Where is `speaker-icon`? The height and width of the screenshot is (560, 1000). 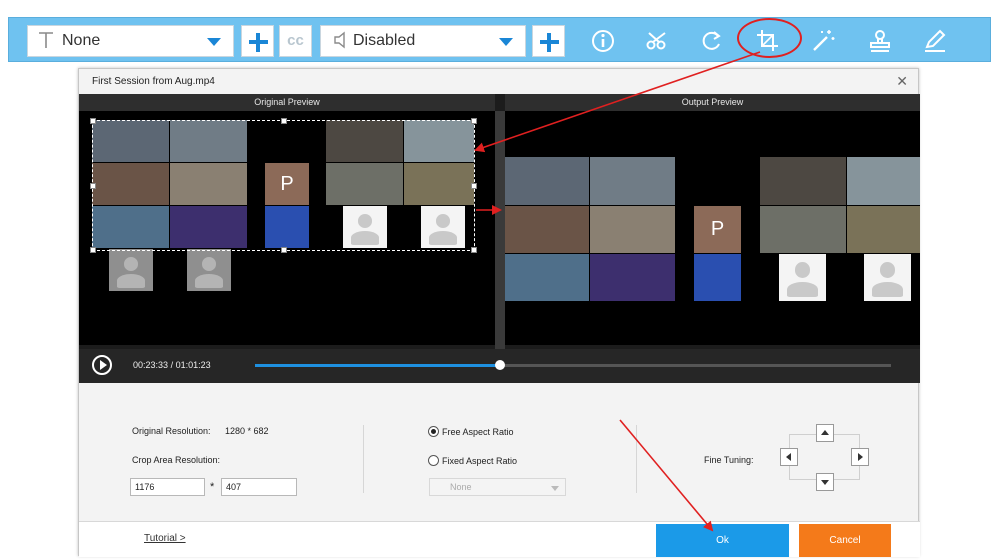 speaker-icon is located at coordinates (341, 41).